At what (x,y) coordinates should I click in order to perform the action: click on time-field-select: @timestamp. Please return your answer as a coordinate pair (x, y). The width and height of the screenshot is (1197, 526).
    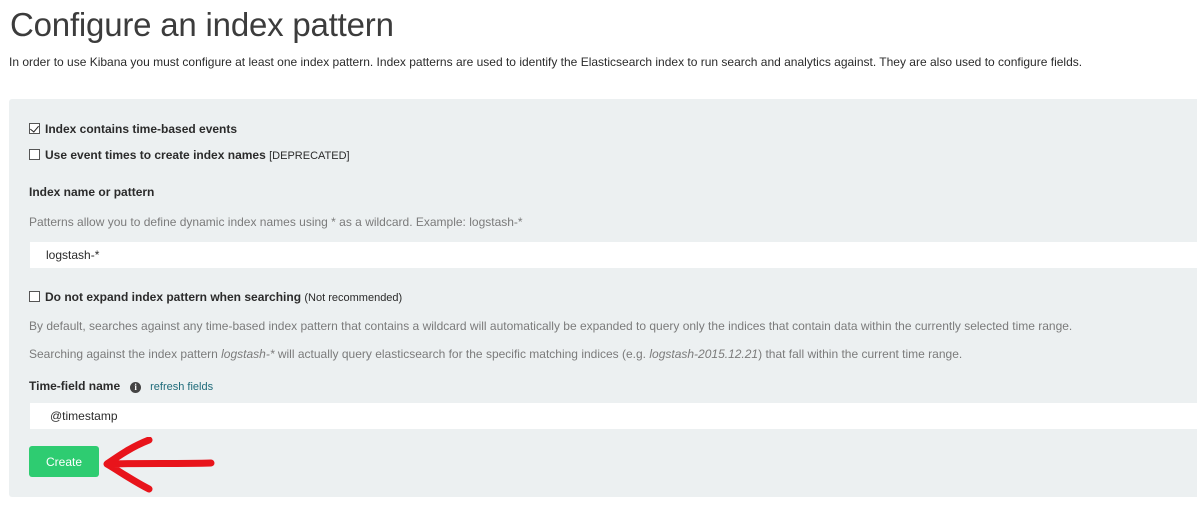
    Looking at the image, I should click on (613, 416).